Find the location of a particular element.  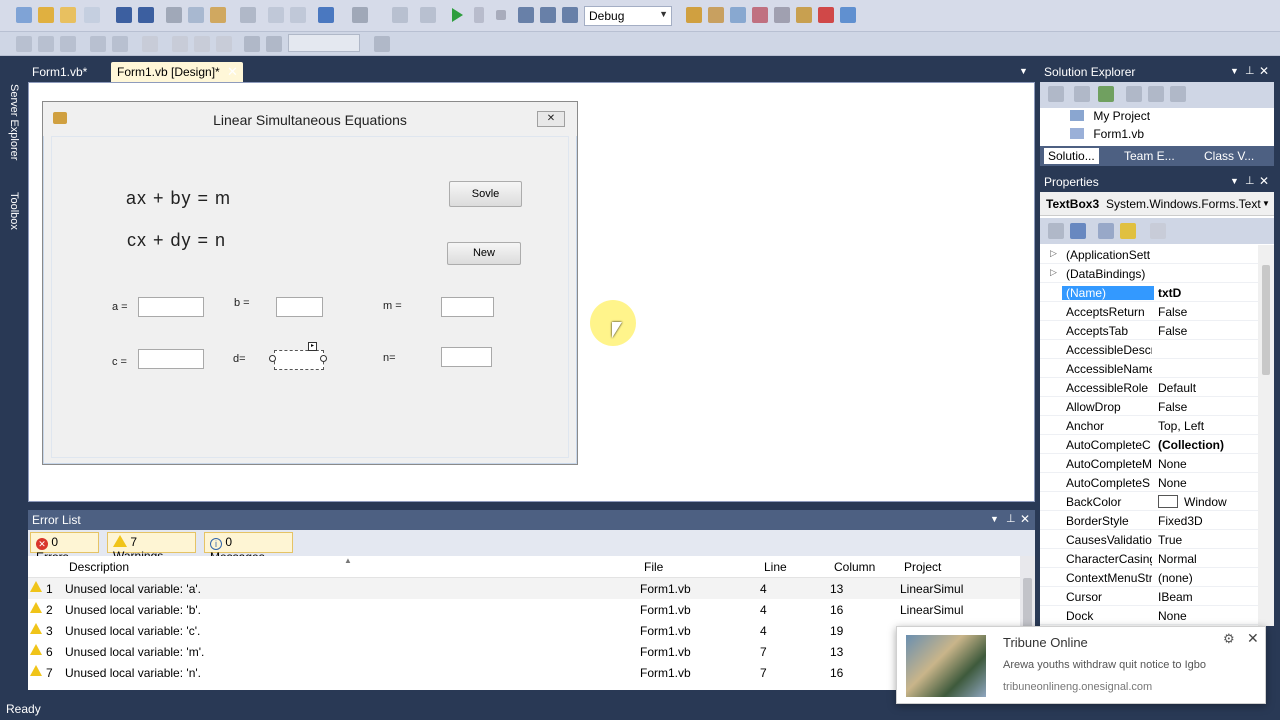

property-value: Window is located at coordinates (1221, 502).